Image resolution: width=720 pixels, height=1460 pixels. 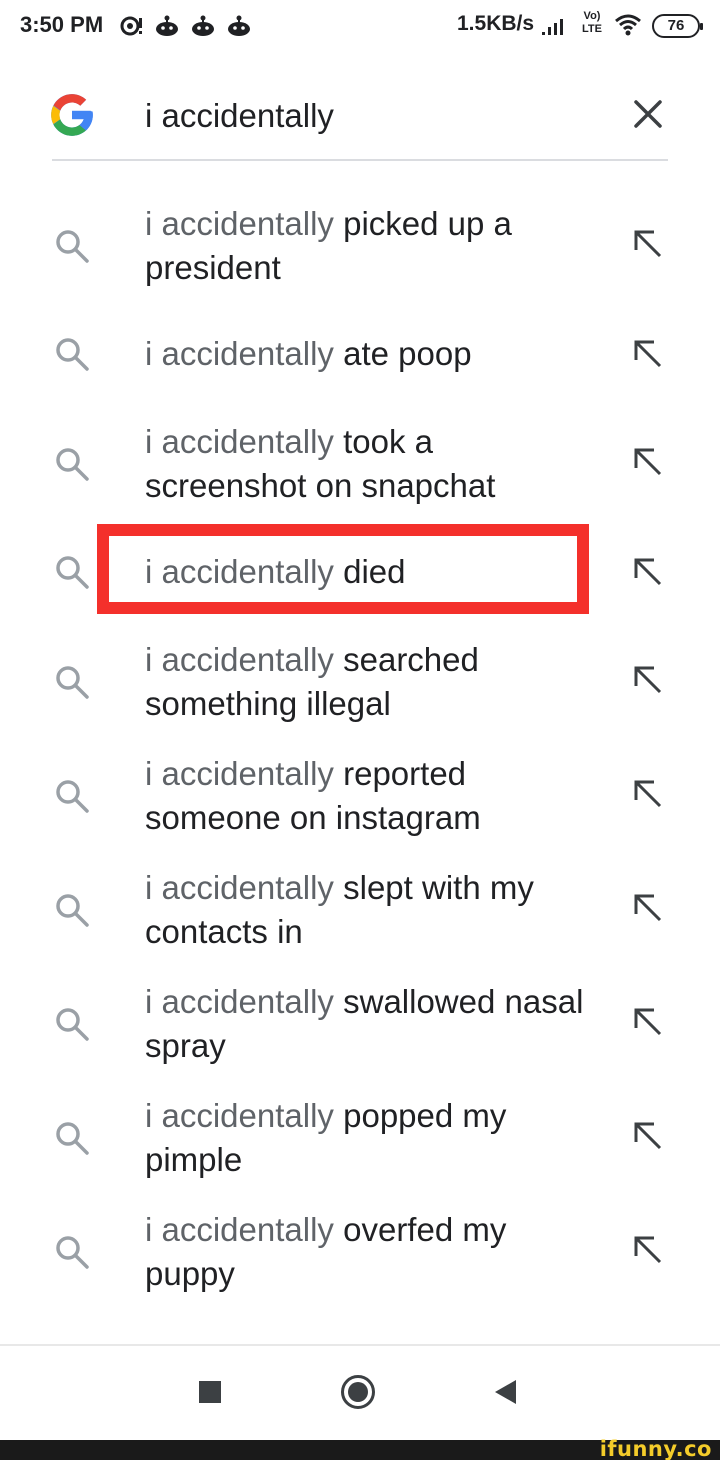 I want to click on lte-top-label: Vo), so click(x=592, y=16).